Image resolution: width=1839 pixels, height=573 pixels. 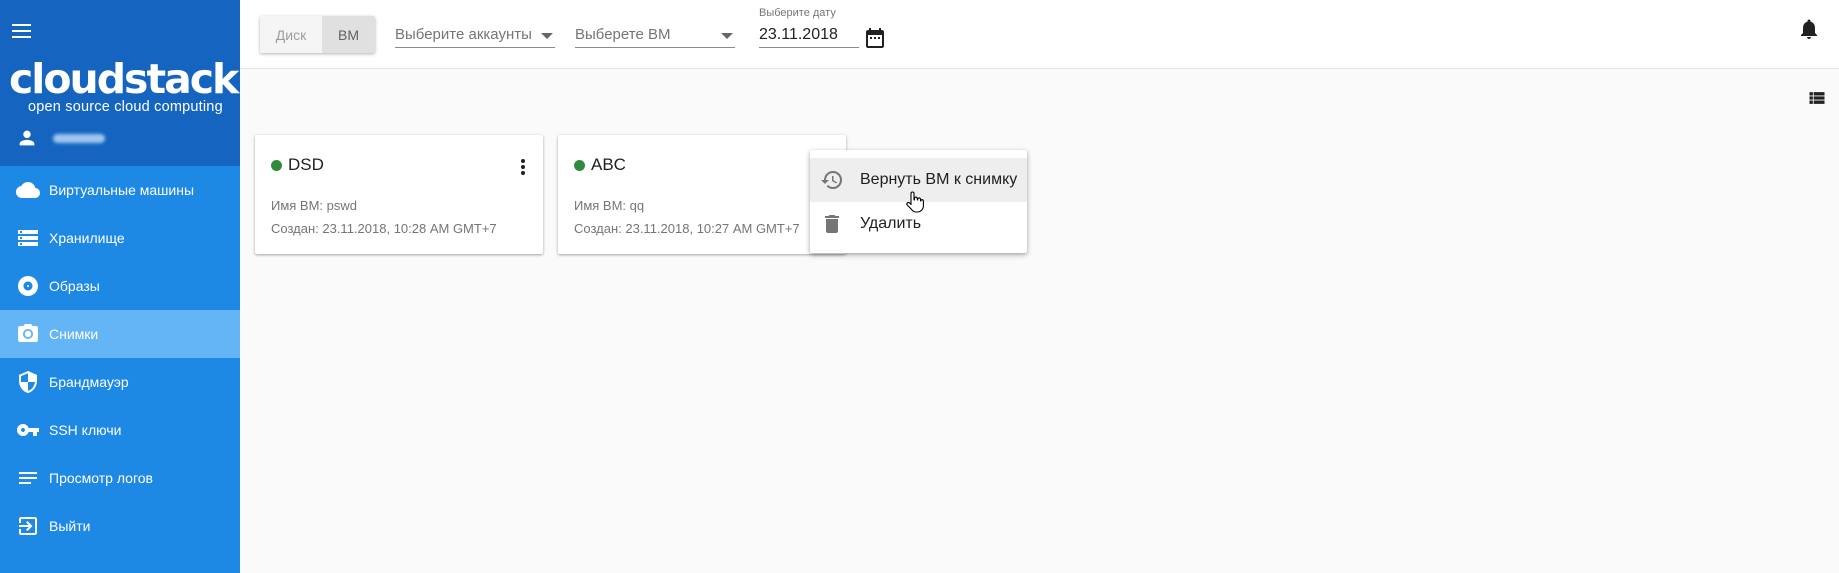 What do you see at coordinates (28, 190) in the screenshot?
I see `cloud-icon` at bounding box center [28, 190].